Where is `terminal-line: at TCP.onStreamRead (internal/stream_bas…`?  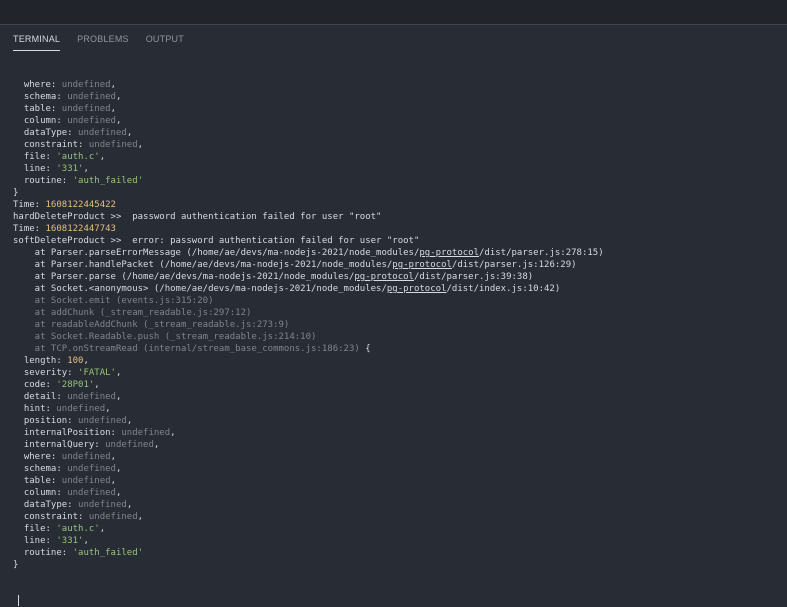
terminal-line: at TCP.onStreamRead (internal/stream_bas… is located at coordinates (400, 349).